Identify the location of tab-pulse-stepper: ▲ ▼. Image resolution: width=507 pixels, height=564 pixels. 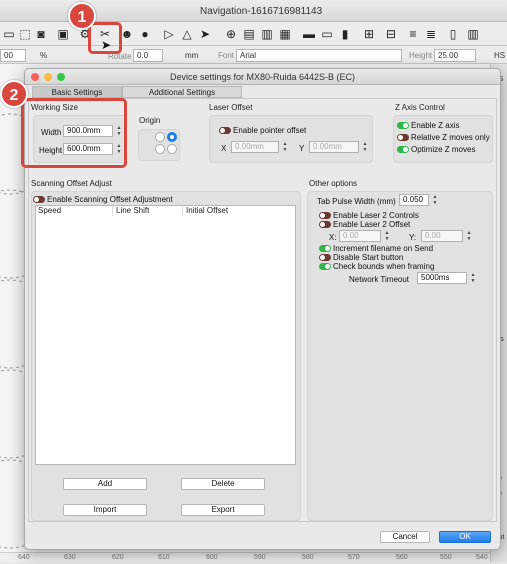
(435, 200).